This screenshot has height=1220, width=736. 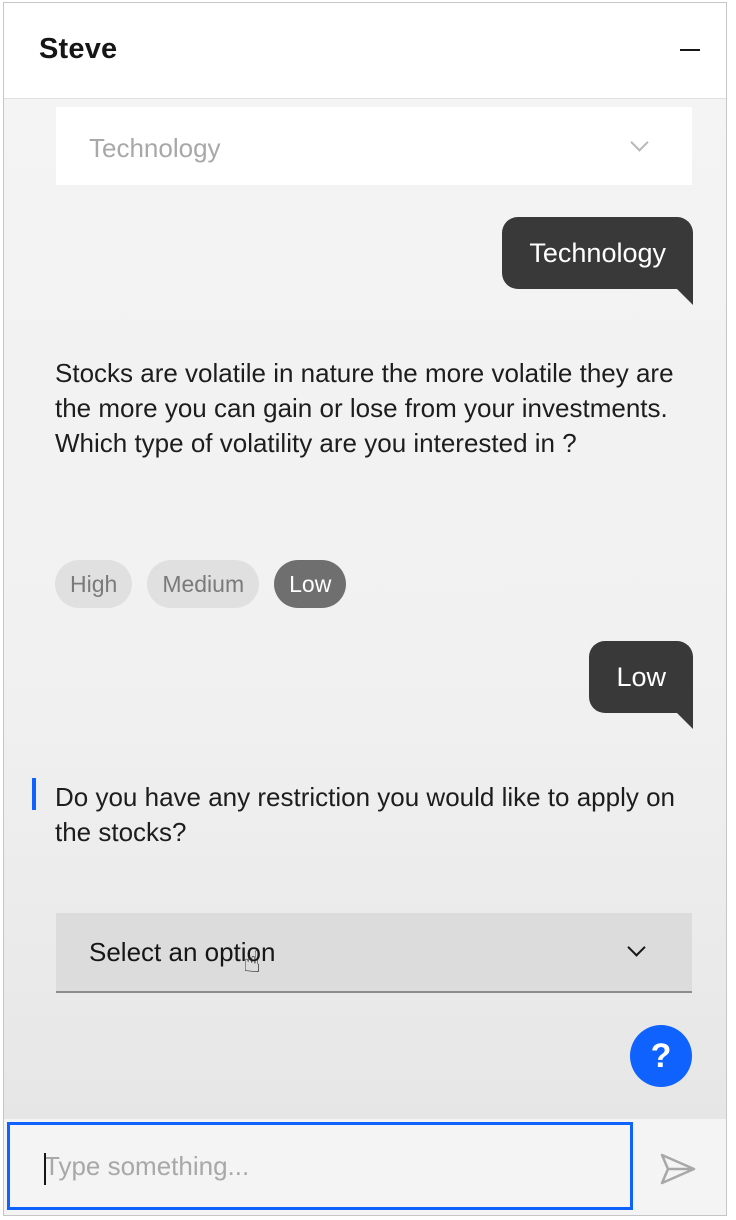 What do you see at coordinates (691, 50) in the screenshot?
I see `minimize-icon` at bounding box center [691, 50].